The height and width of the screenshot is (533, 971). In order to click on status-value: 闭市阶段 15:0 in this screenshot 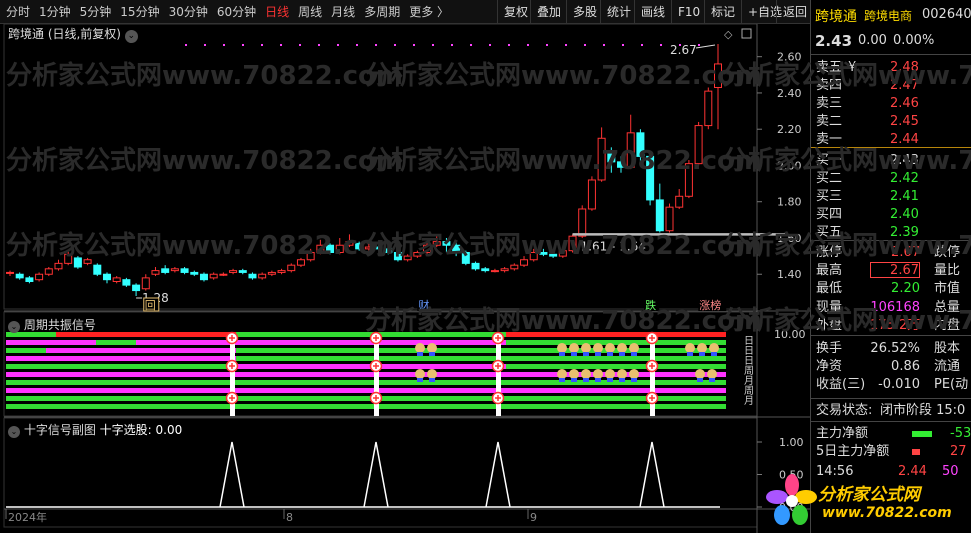, I will do `click(923, 410)`.